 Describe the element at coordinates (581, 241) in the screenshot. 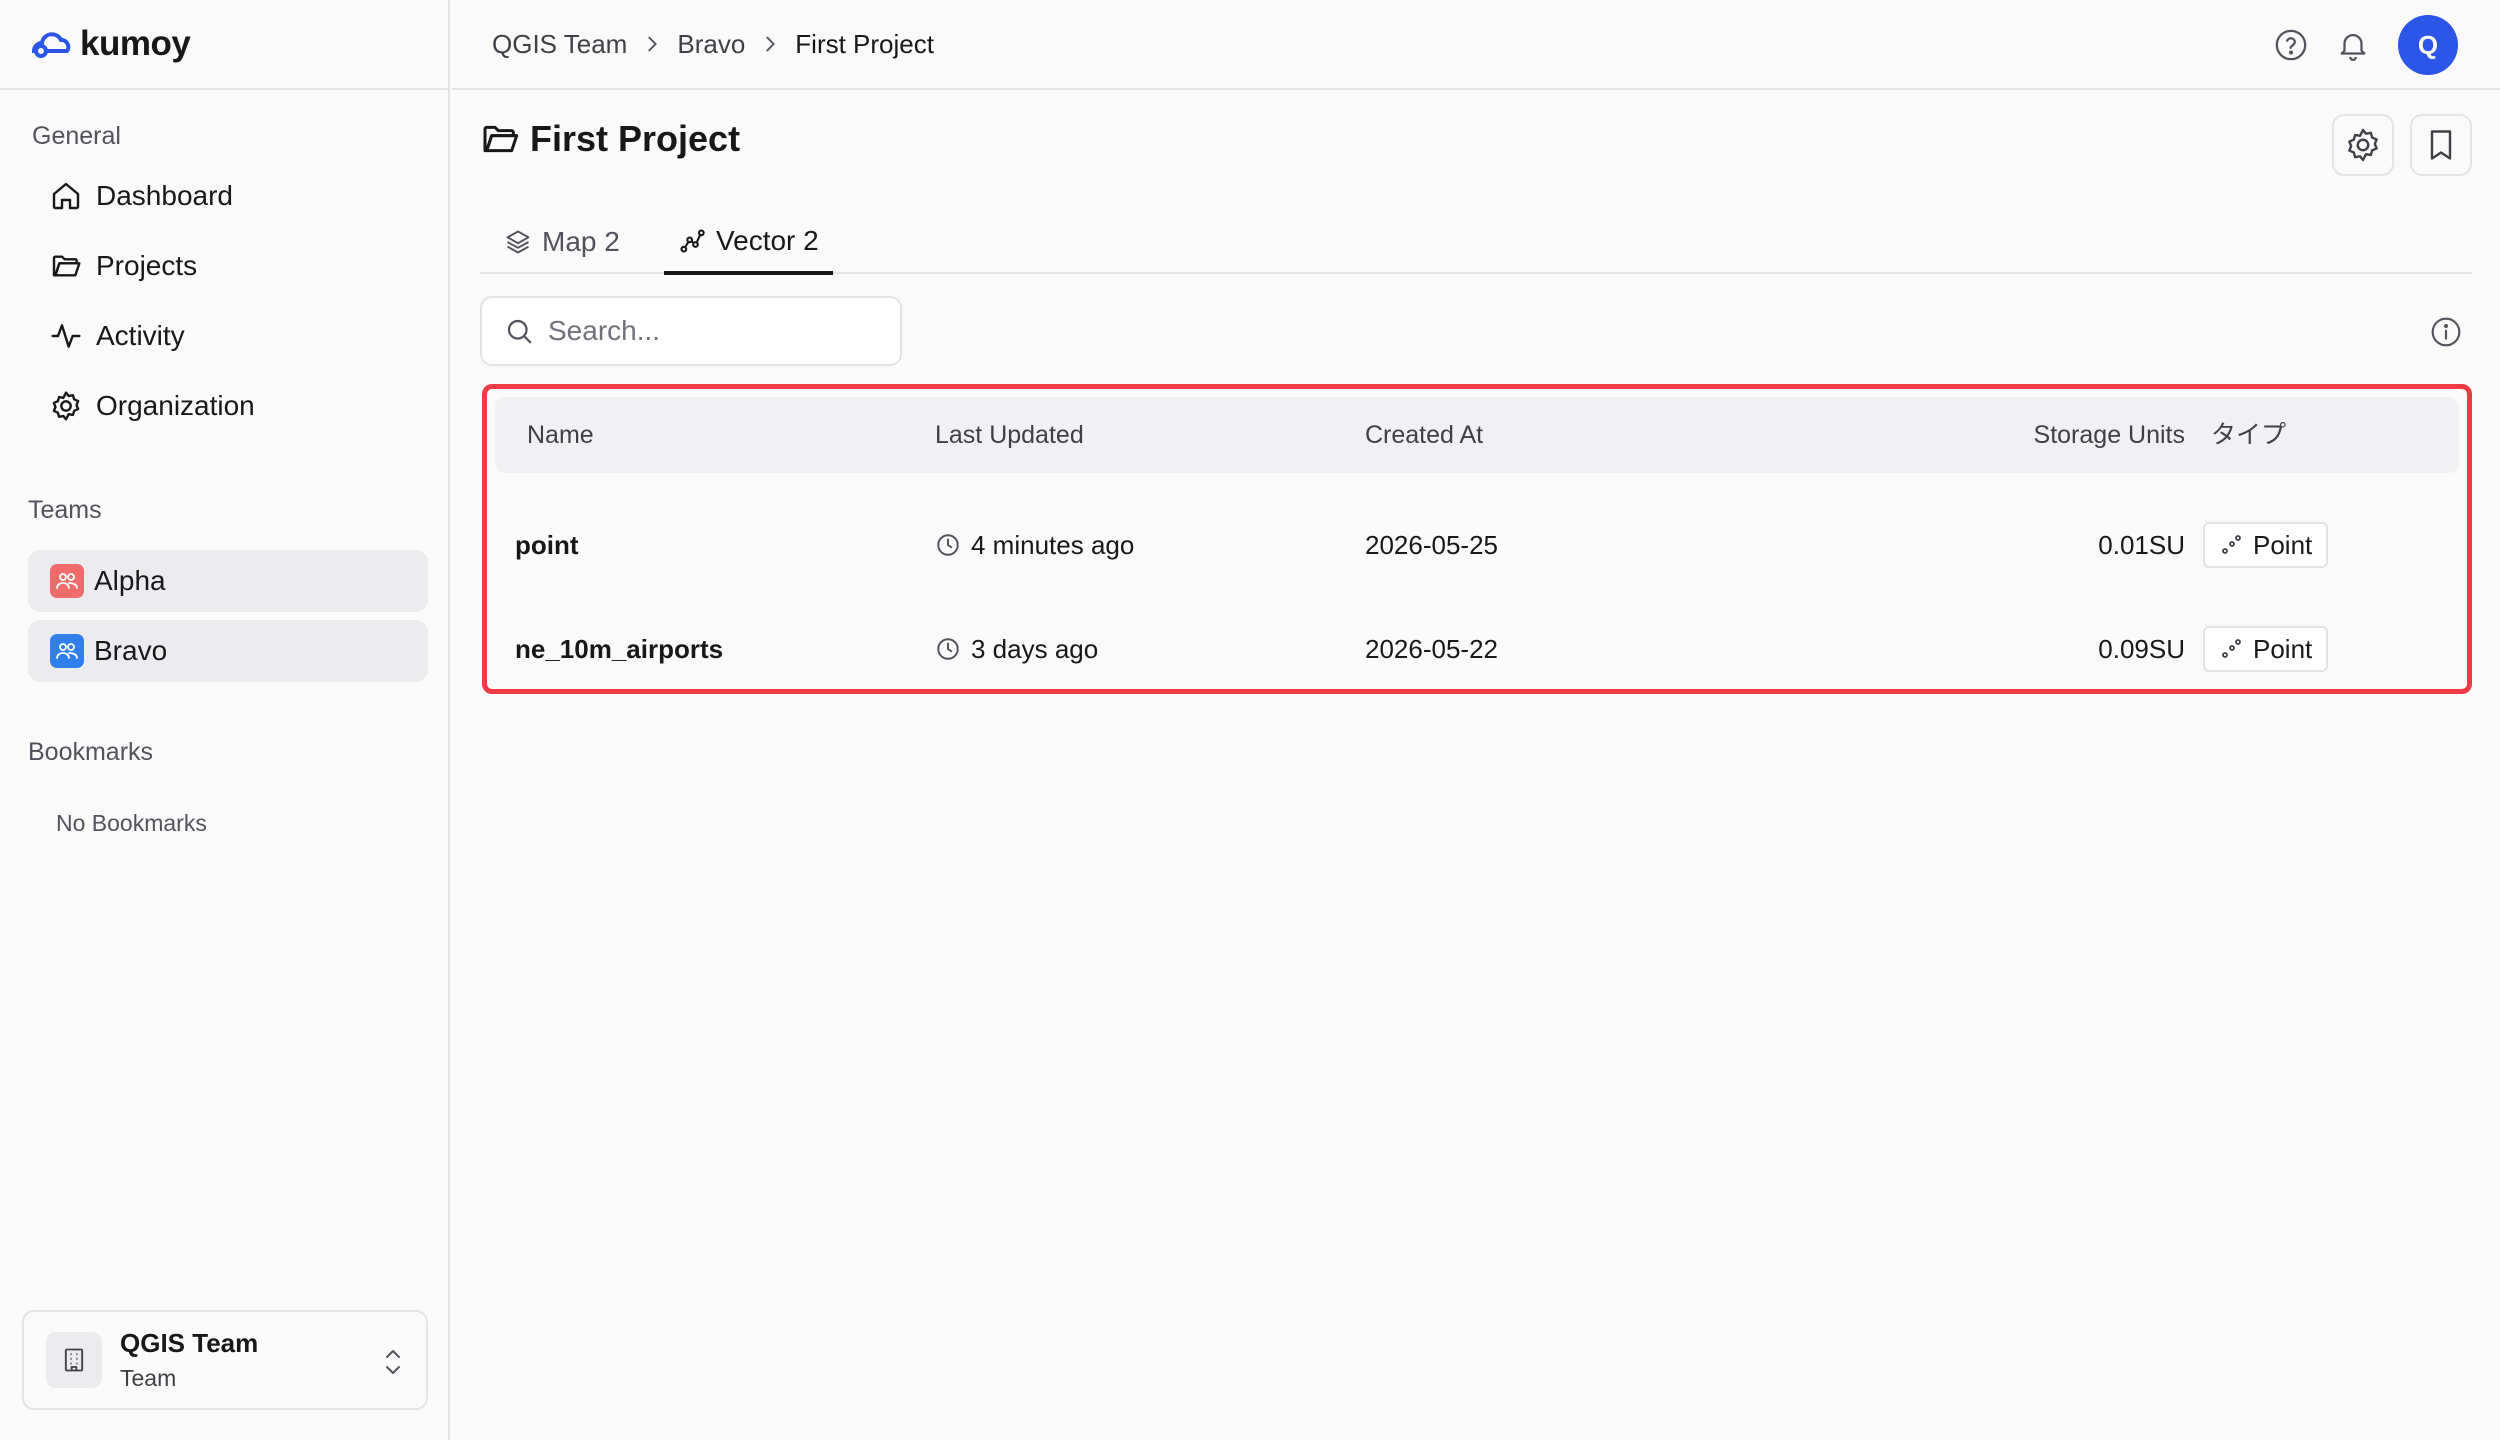

I see `tab-label: Map 2` at that location.